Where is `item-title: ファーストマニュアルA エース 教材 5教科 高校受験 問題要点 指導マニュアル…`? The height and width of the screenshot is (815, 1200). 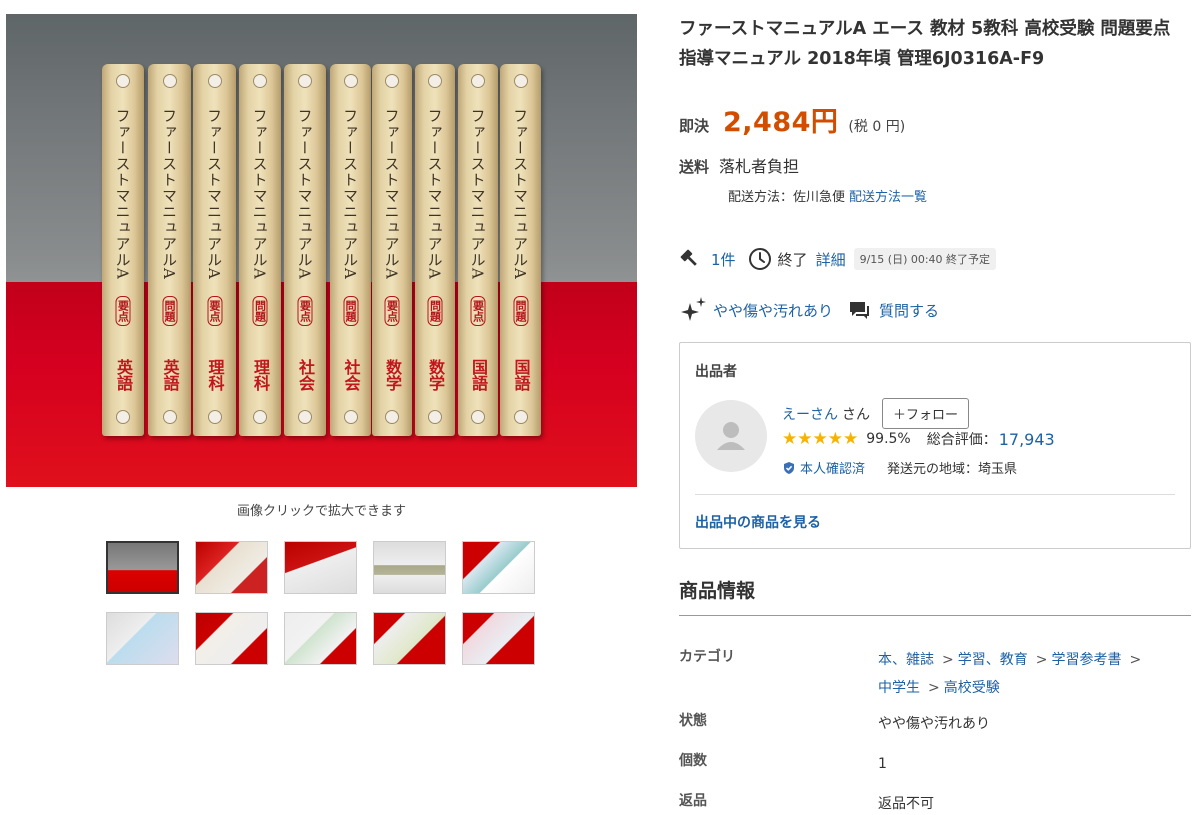
item-title: ファーストマニュアルA エース 教材 5教科 高校受験 問題要点 指導マニュアル… is located at coordinates (925, 44).